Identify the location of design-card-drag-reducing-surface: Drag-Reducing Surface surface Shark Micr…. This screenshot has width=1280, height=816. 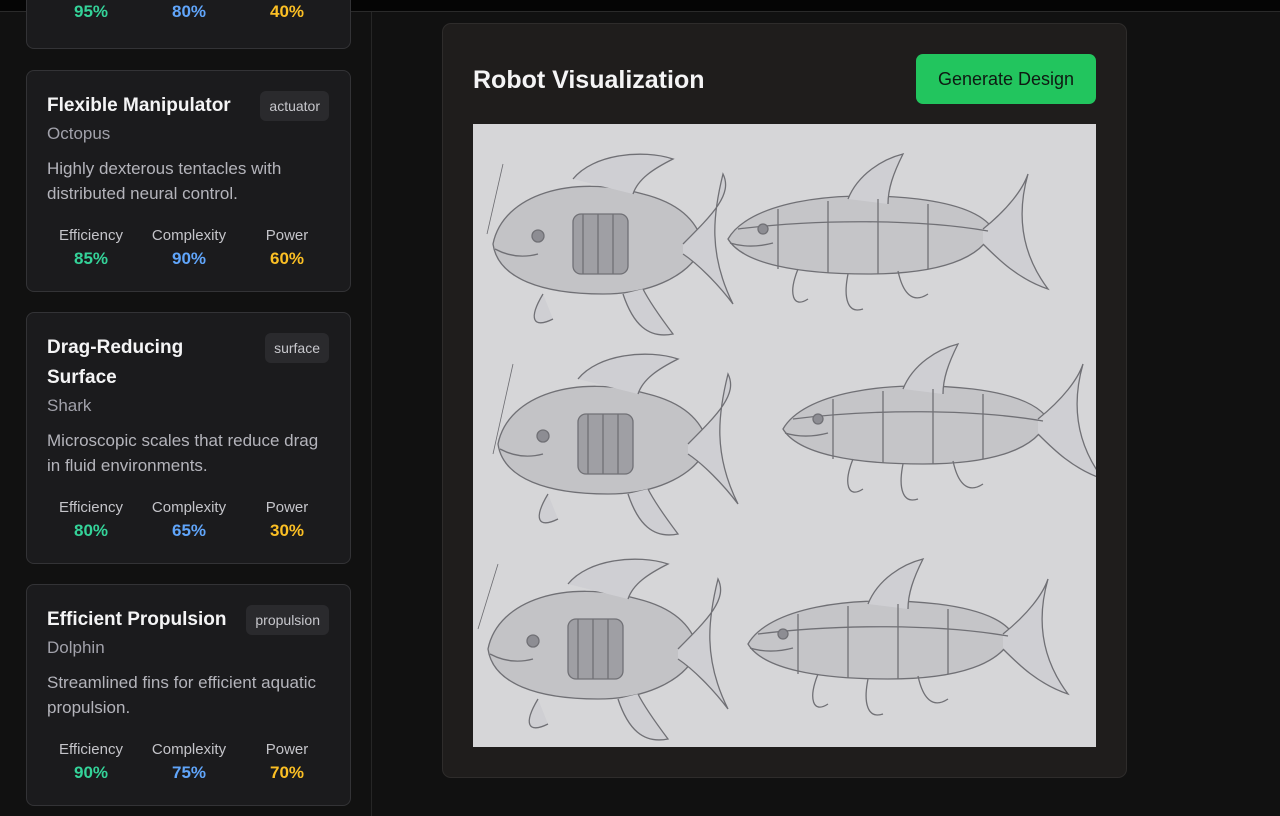
(188, 438).